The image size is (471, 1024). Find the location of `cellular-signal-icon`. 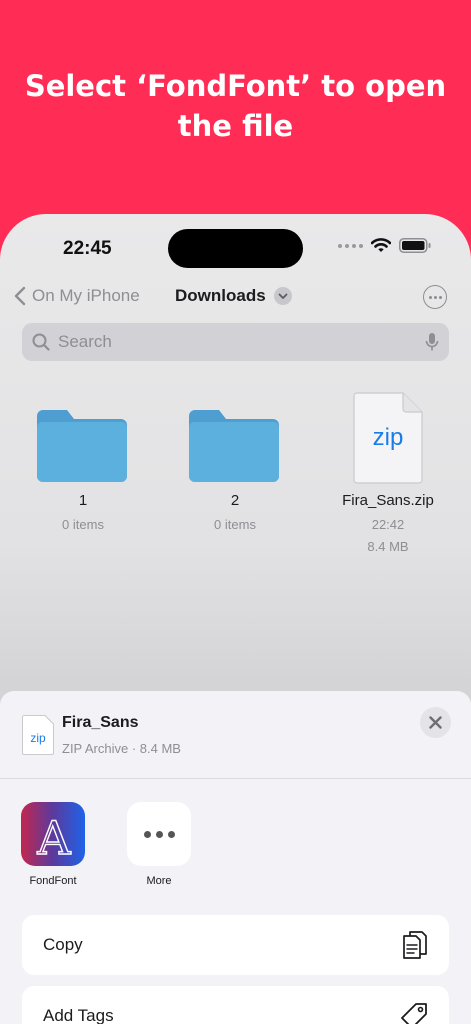

cellular-signal-icon is located at coordinates (350, 245).